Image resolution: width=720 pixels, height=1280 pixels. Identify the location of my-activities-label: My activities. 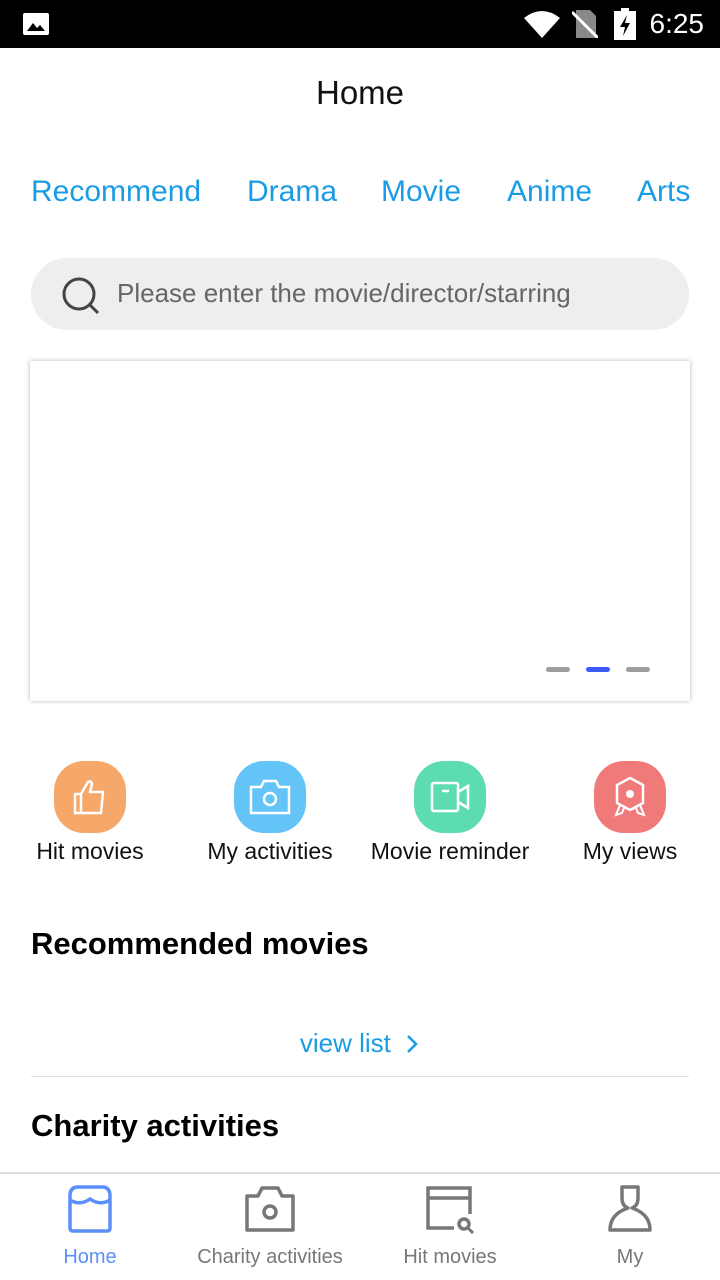
(270, 851).